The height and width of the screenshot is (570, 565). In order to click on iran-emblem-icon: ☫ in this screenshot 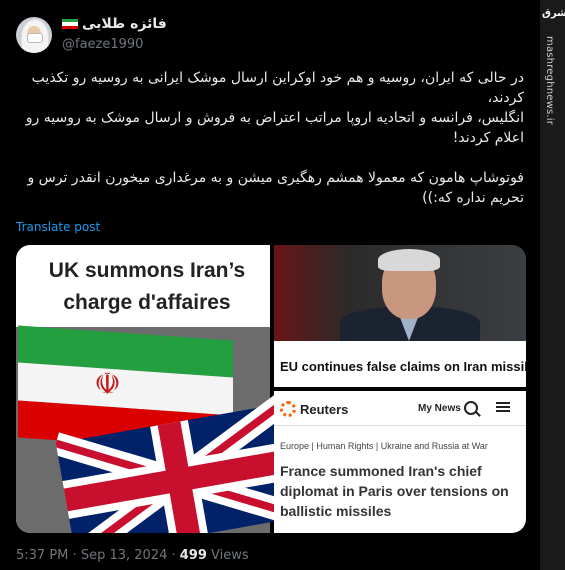, I will do `click(107, 384)`.